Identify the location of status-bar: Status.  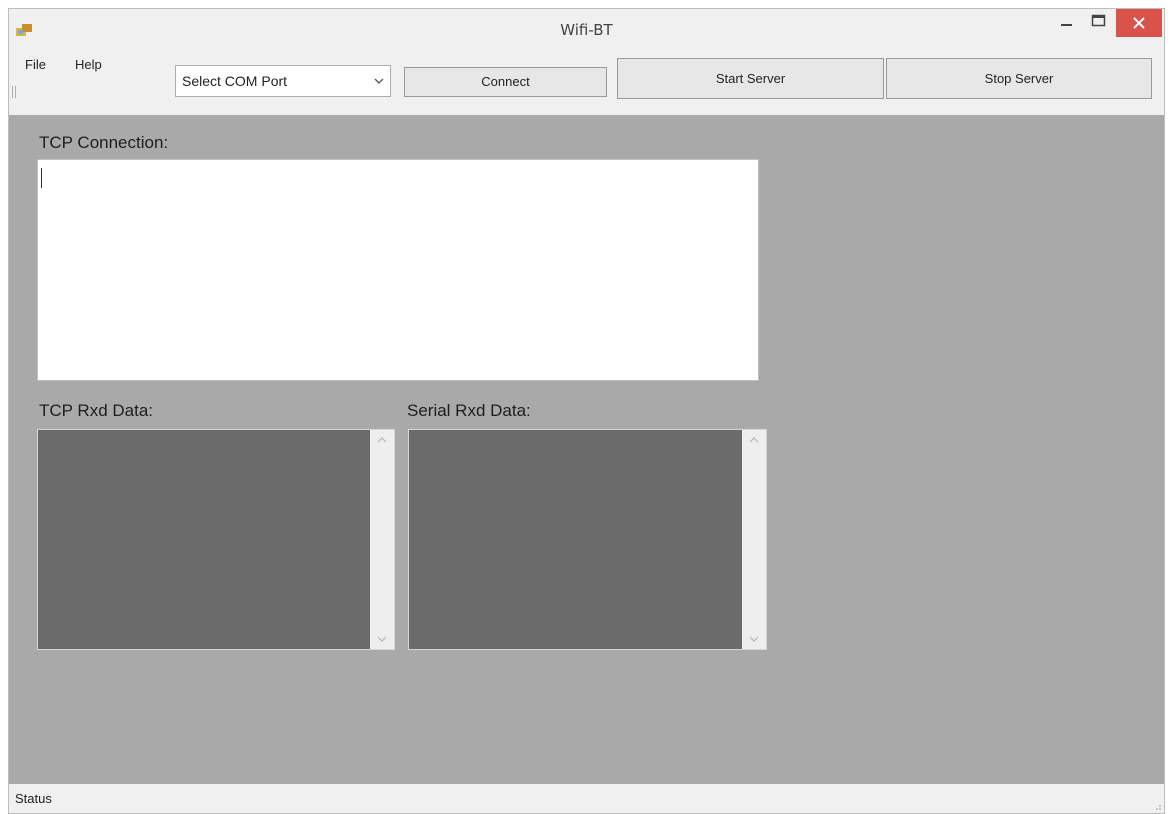
(586, 798).